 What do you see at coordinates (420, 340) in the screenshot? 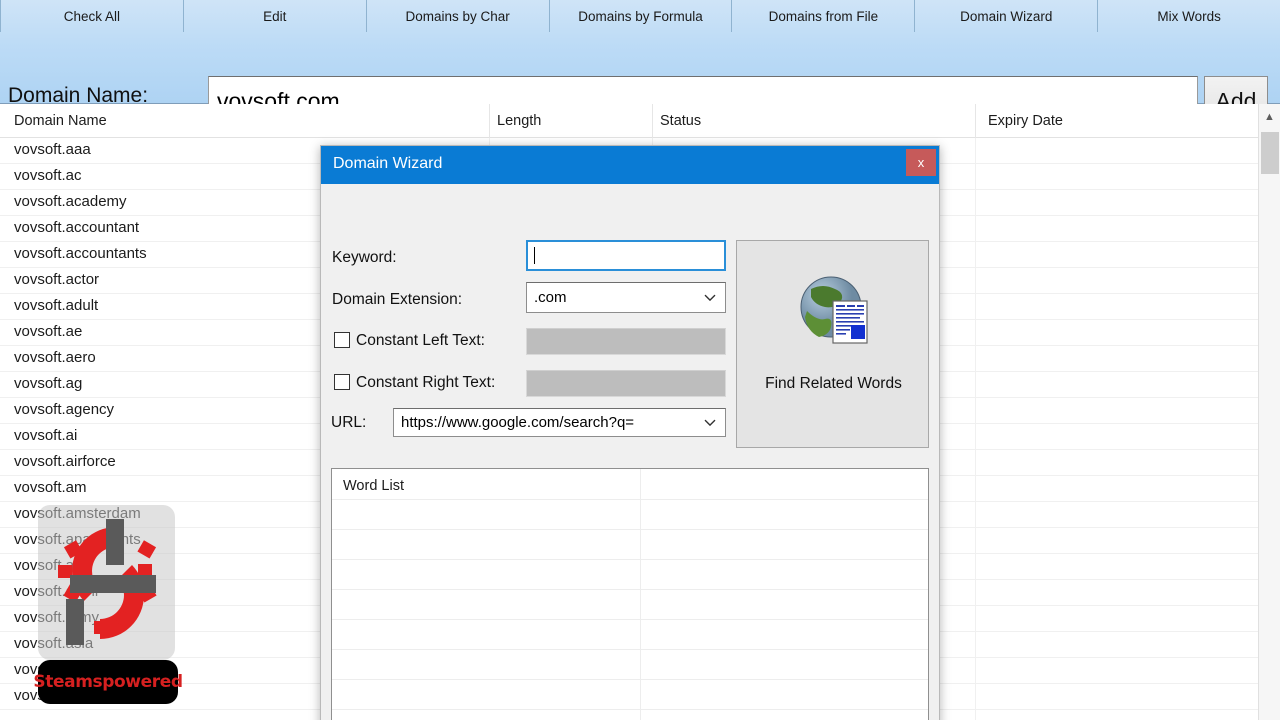
I see `constant-left-text-label: Constant Left Text:` at bounding box center [420, 340].